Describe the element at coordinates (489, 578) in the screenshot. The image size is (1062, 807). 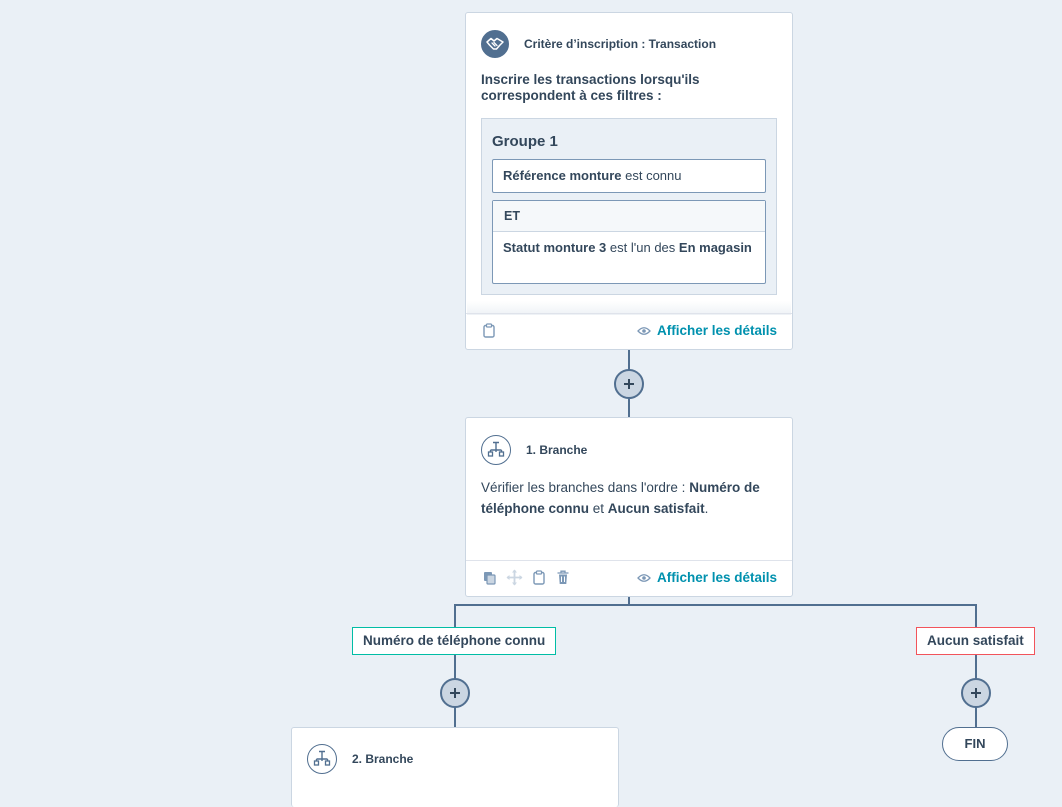
I see `copy-icon` at that location.